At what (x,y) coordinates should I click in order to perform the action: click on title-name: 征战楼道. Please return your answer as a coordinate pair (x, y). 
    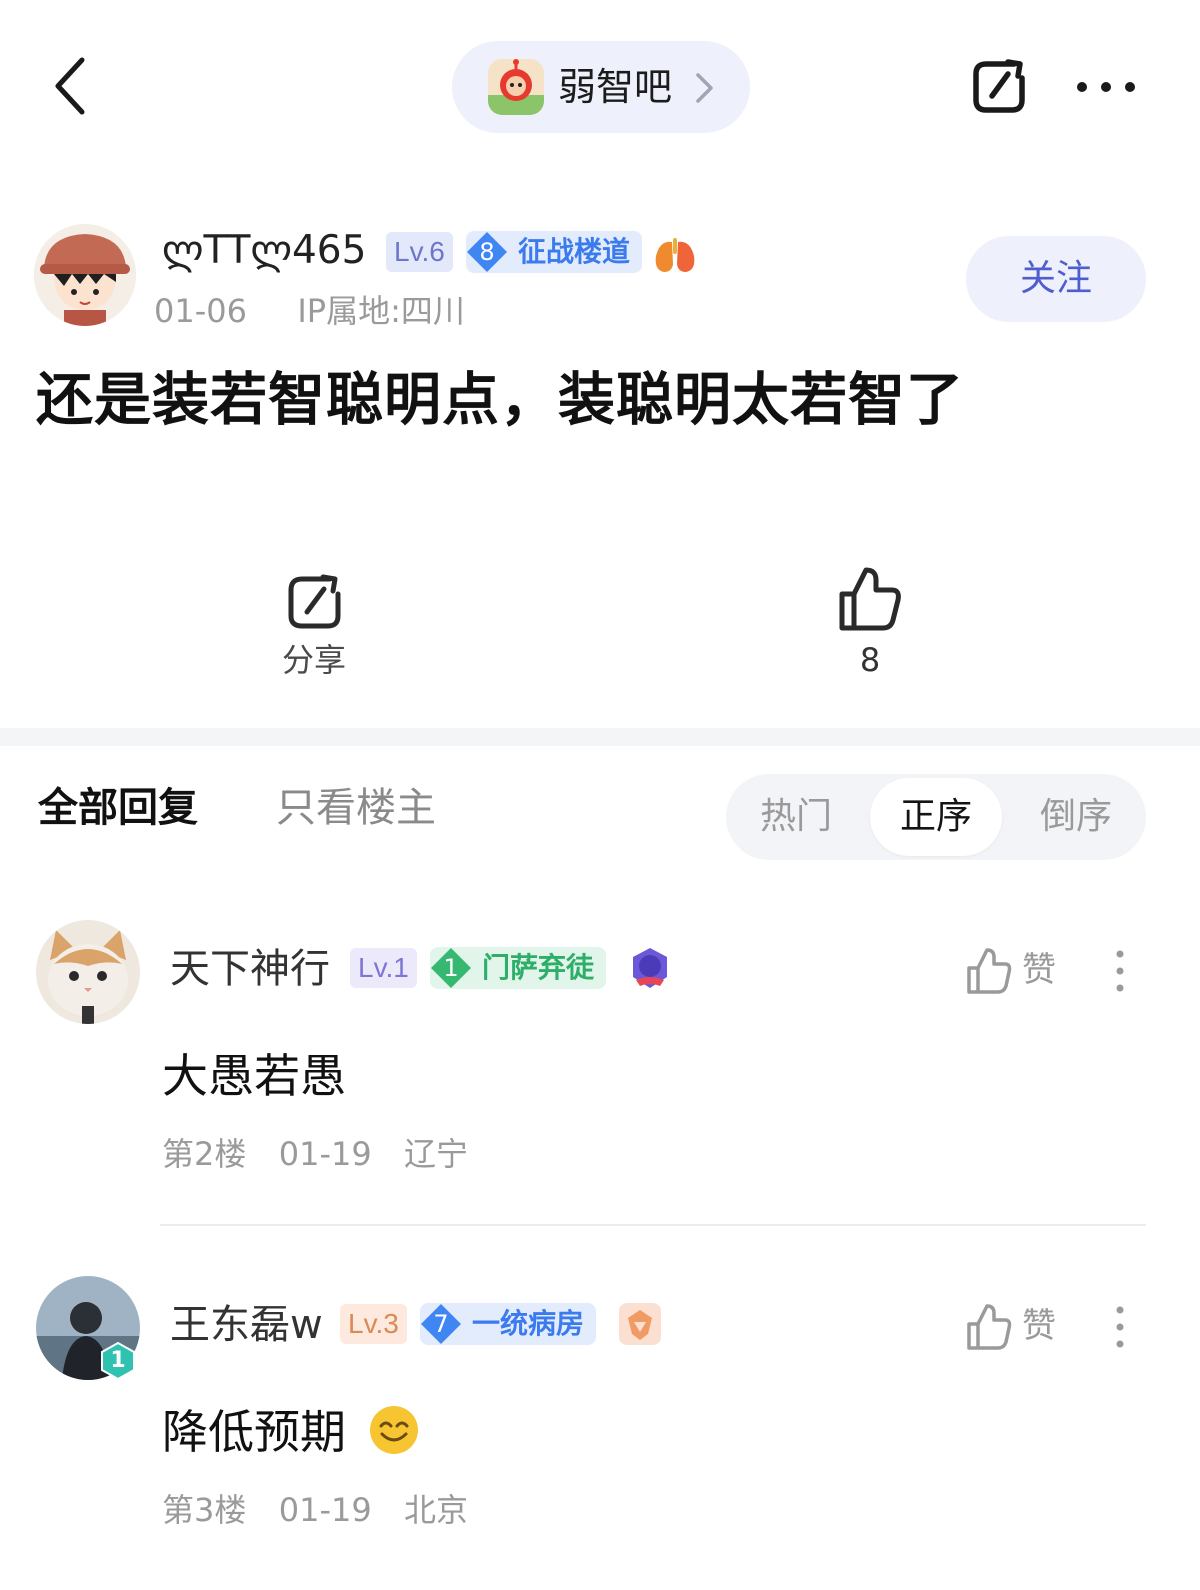
    Looking at the image, I should click on (574, 251).